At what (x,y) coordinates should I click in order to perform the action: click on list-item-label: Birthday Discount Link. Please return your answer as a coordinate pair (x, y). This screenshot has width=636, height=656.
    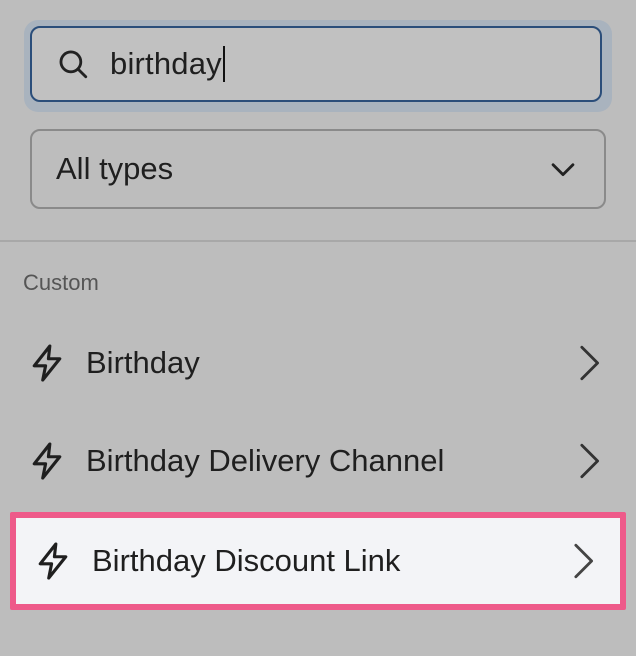
    Looking at the image, I should click on (246, 560).